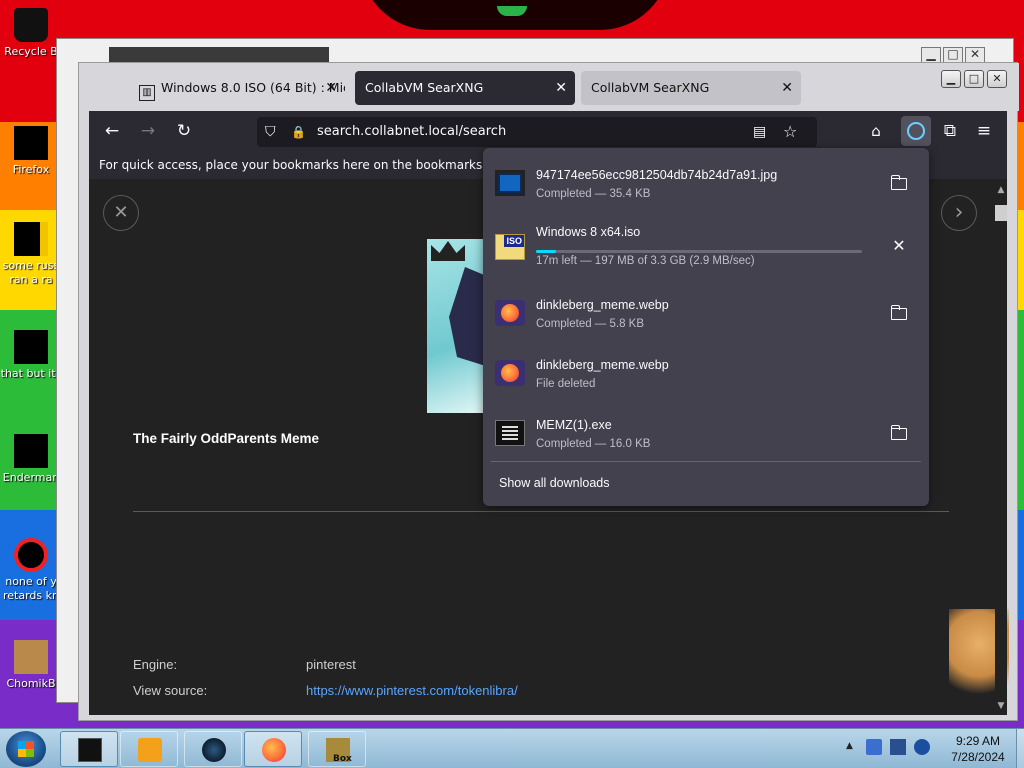  Describe the element at coordinates (899, 247) in the screenshot. I see `cancel-download-icon: ✕` at that location.